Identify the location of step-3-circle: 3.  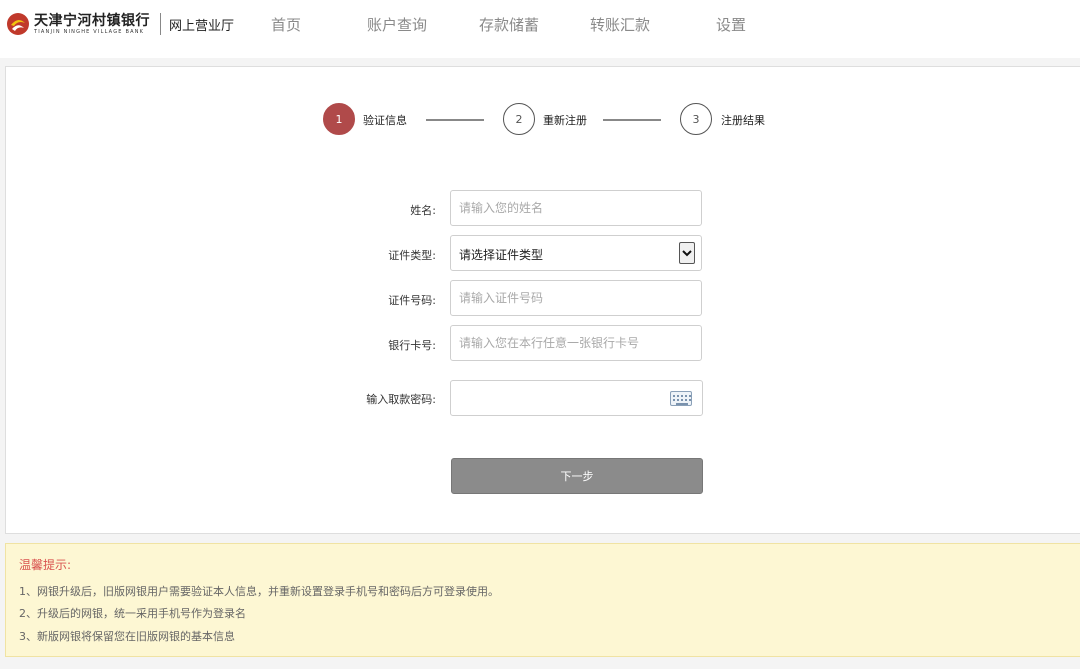
(696, 119).